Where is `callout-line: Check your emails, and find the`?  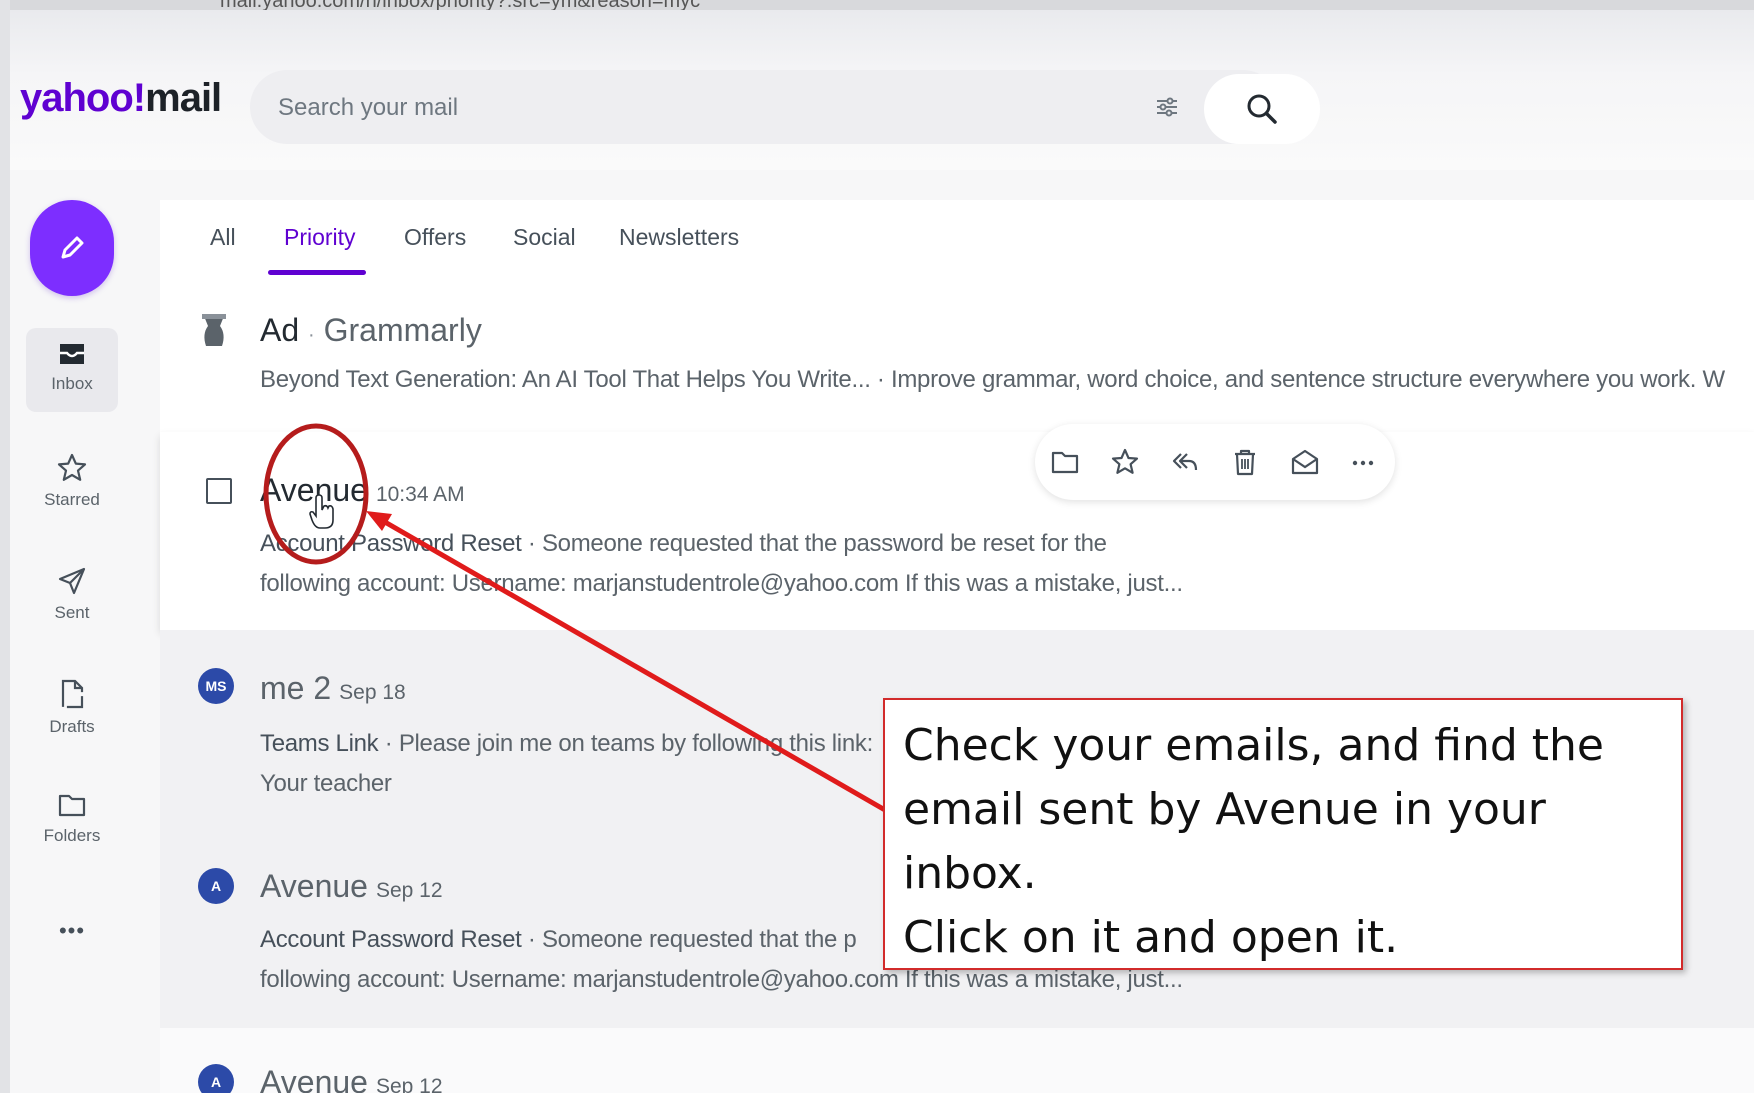 callout-line: Check your emails, and find the is located at coordinates (1253, 745).